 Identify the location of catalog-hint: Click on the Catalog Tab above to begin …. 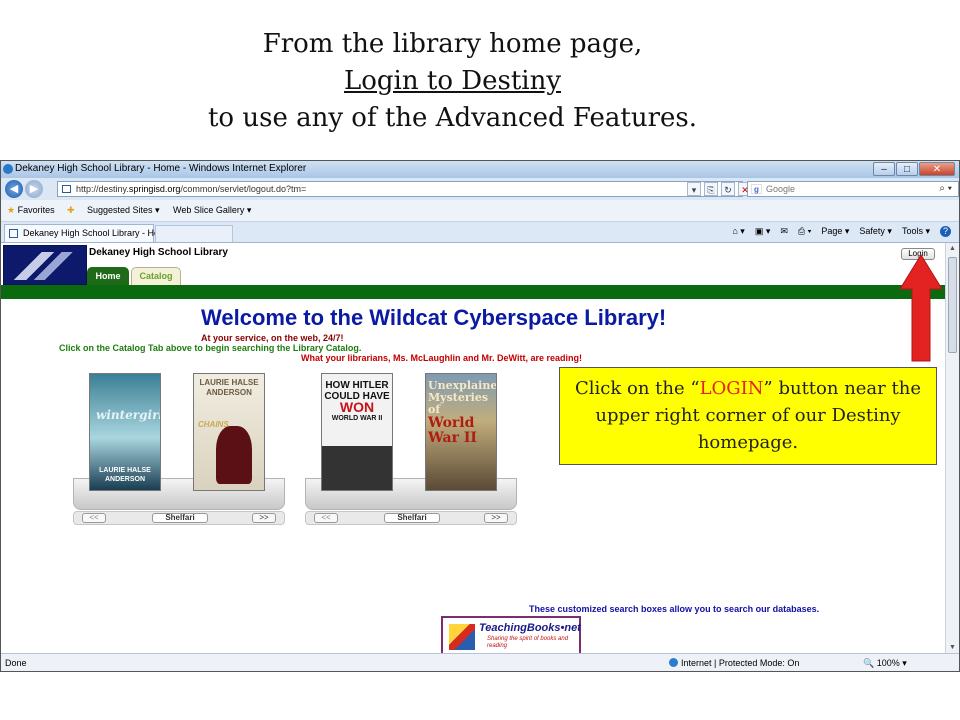
(210, 348).